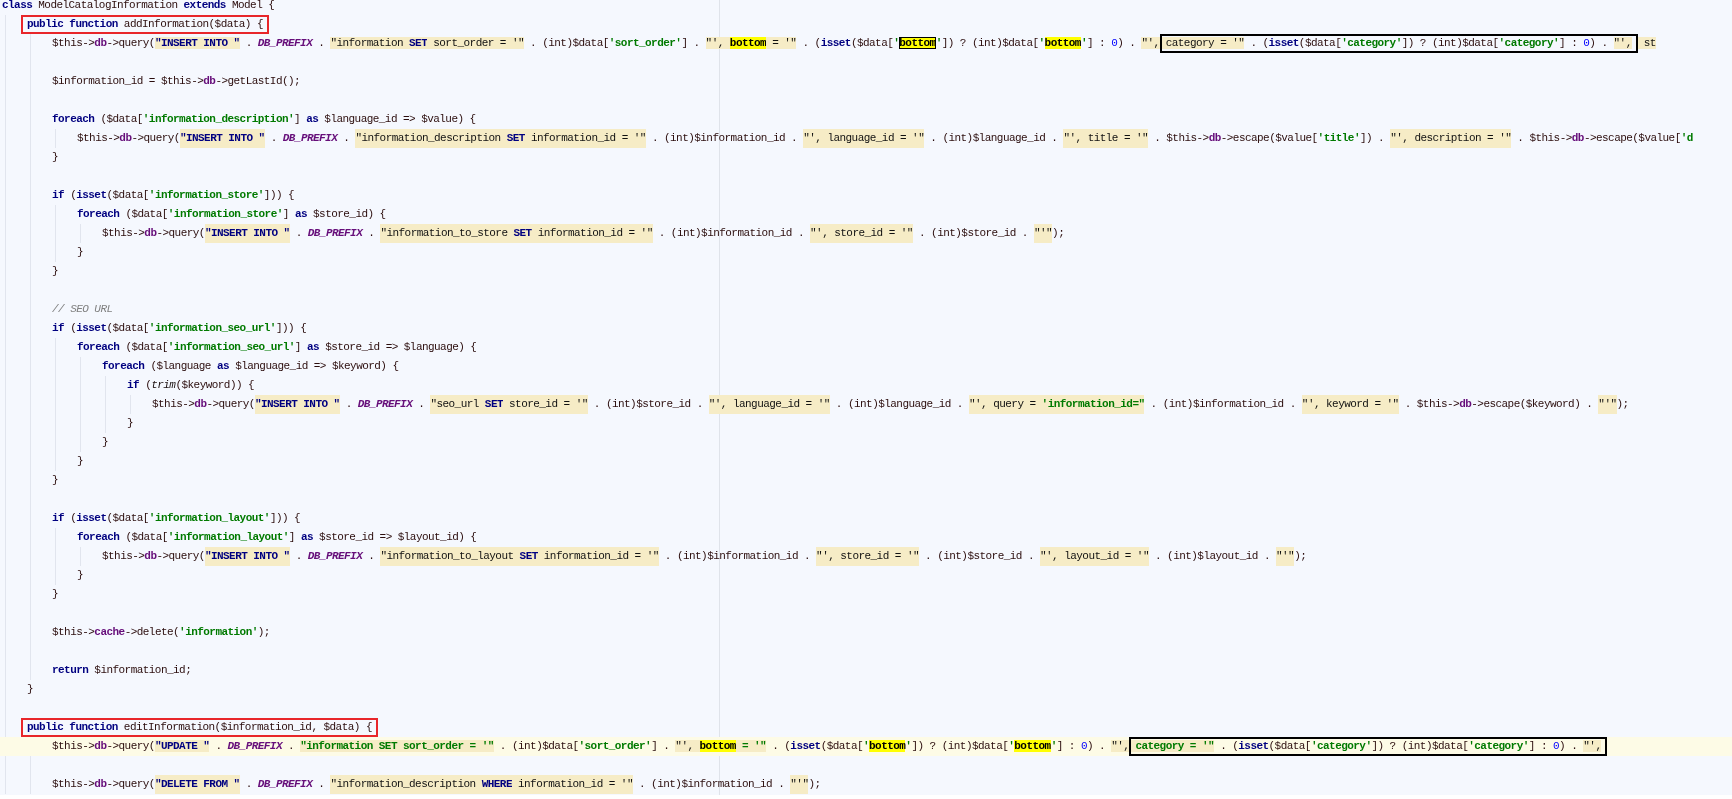  I want to click on code-line: foreach ($language as $language_id => $keyword) {, so click(251, 366).